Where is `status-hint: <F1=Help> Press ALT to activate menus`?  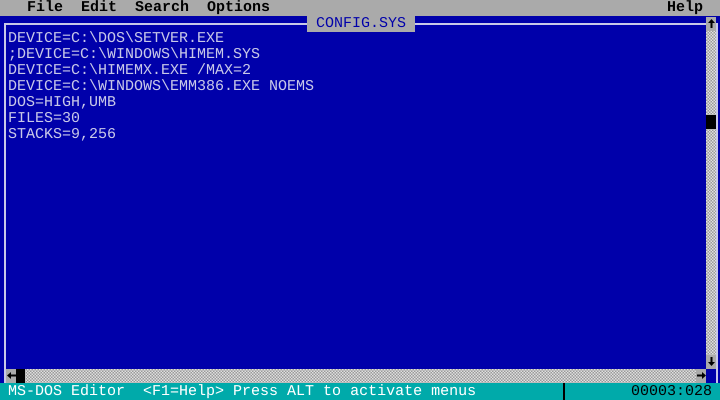 status-hint: <F1=Help> Press ALT to activate menus is located at coordinates (309, 391).